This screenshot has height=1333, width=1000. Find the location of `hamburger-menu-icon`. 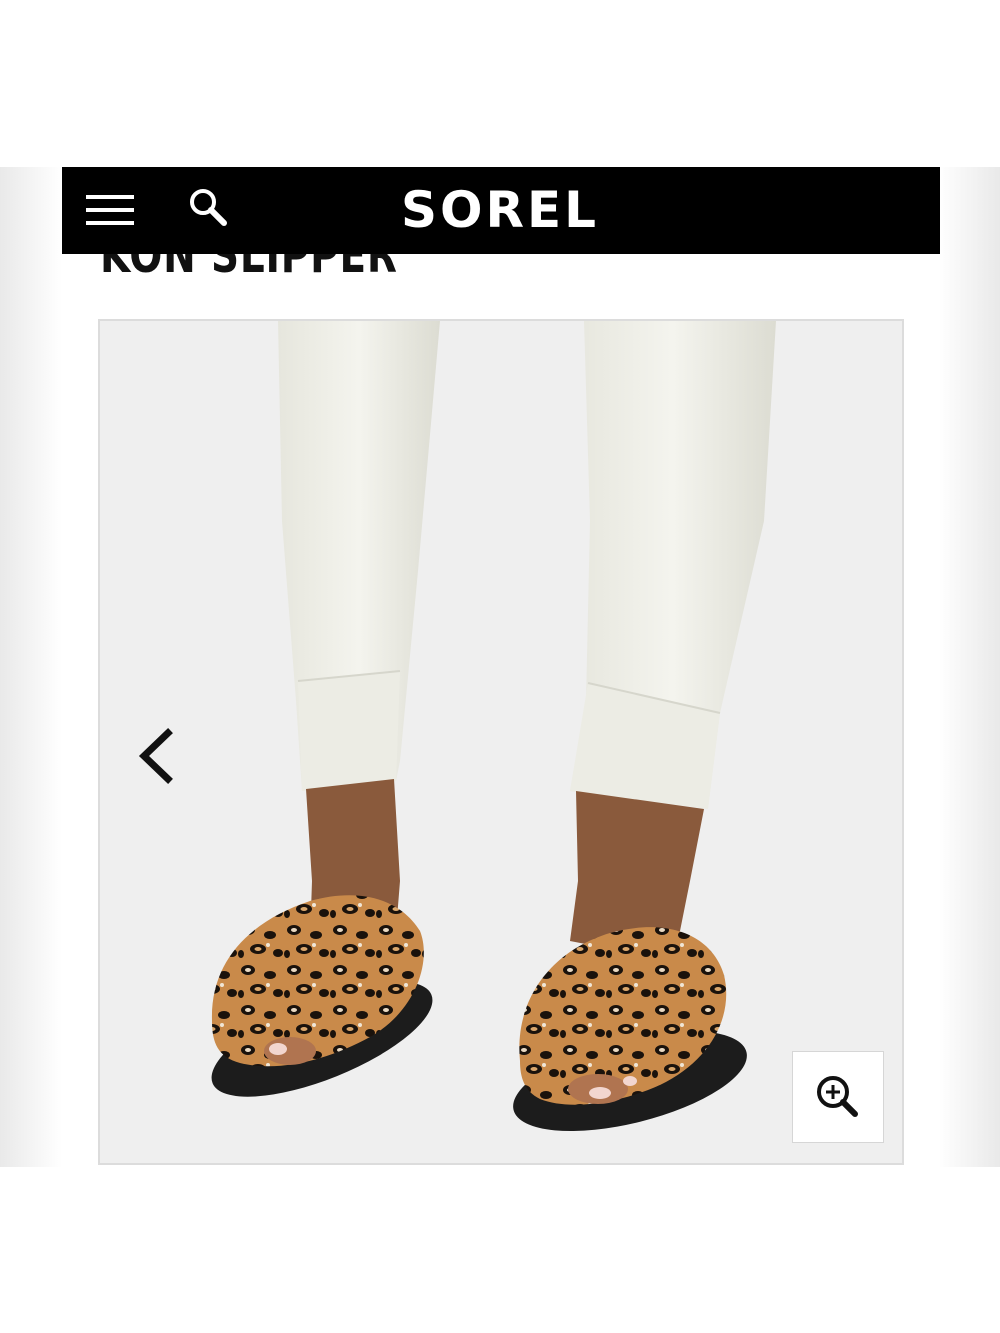

hamburger-menu-icon is located at coordinates (110, 210).